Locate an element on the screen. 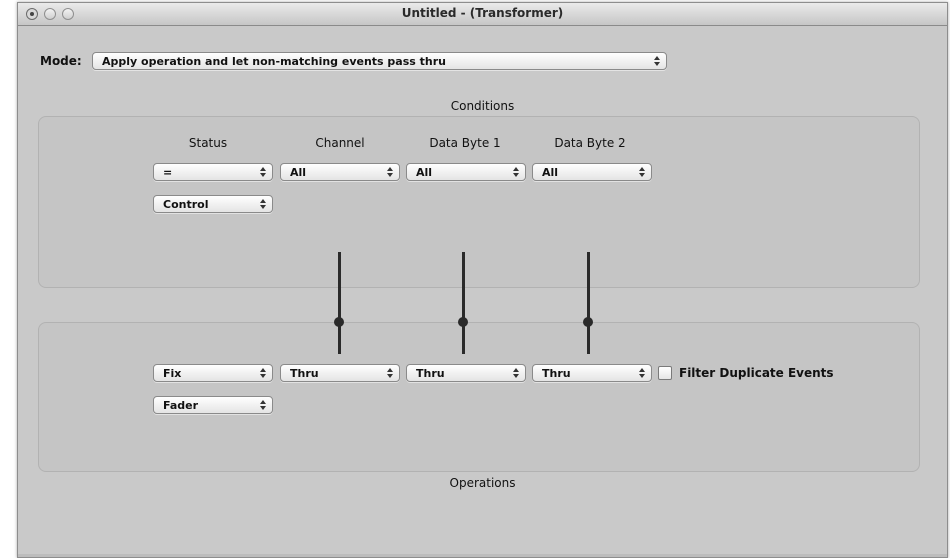 The width and height of the screenshot is (950, 558). operation-channel-popup: Thru is located at coordinates (340, 373).